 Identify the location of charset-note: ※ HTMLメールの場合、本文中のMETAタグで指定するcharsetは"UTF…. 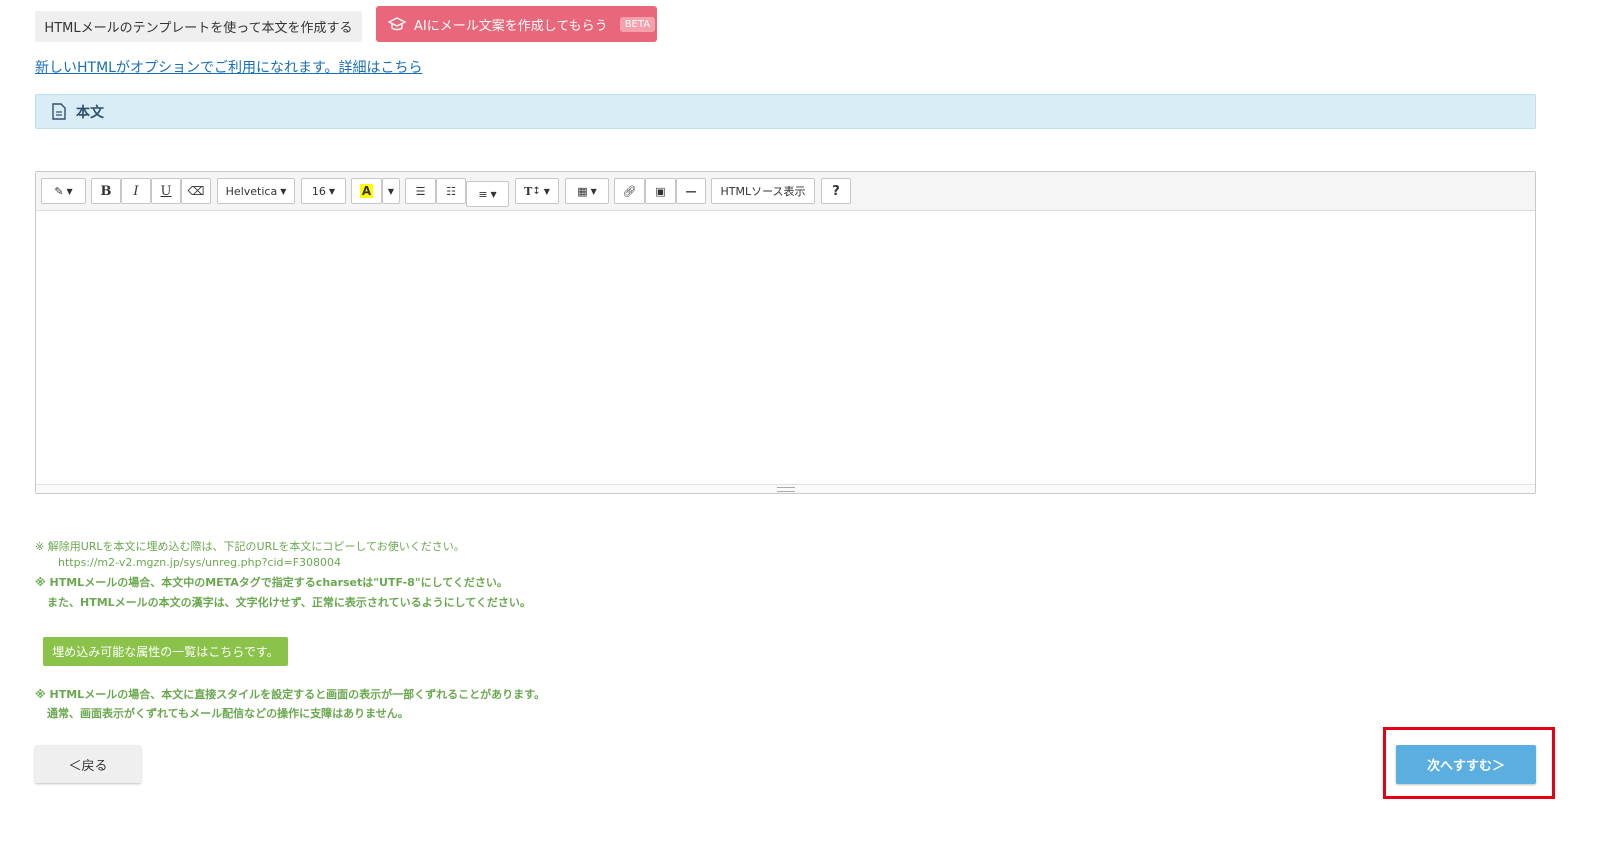
(271, 582).